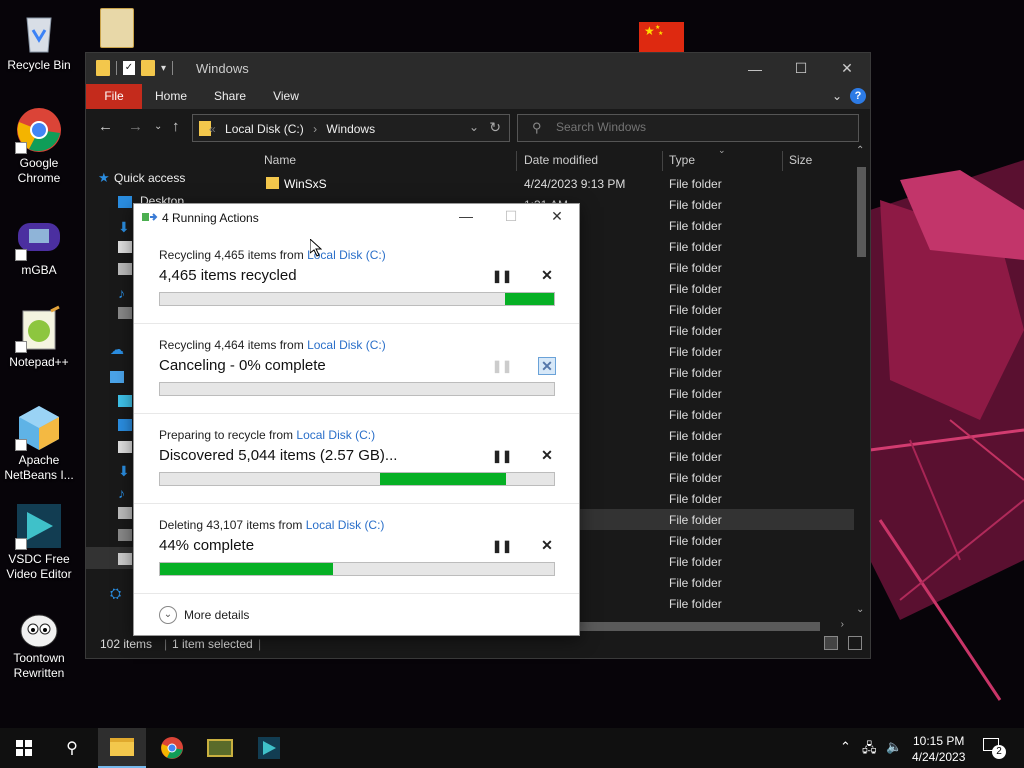  What do you see at coordinates (557, 218) in the screenshot?
I see `dialog-close-button: ✕` at bounding box center [557, 218].